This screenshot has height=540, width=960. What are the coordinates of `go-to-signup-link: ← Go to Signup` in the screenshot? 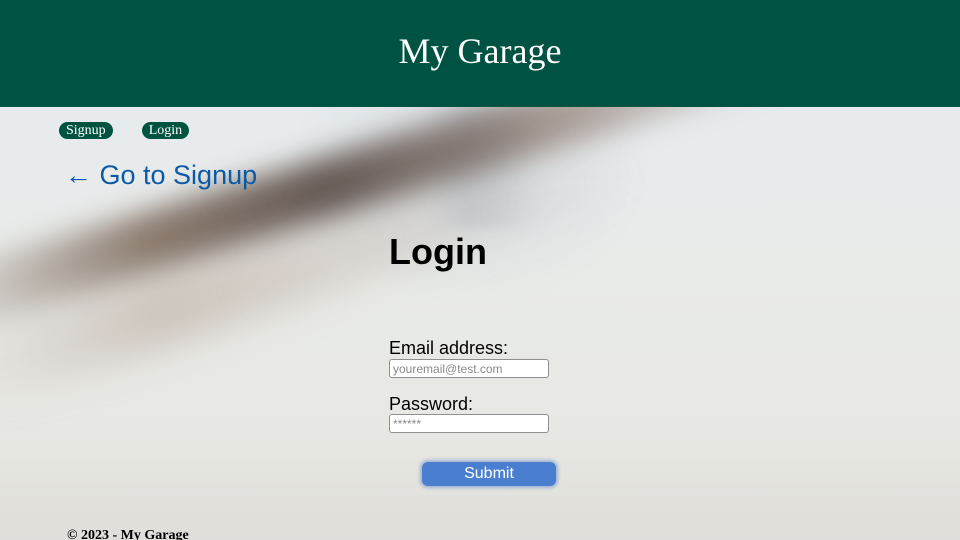 It's located at (161, 175).